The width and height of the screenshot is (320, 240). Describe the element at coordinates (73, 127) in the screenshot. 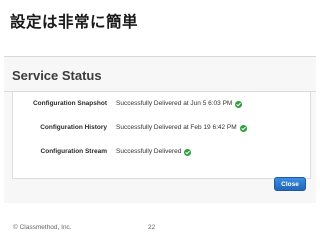

I see `status-label: Configuration History` at that location.